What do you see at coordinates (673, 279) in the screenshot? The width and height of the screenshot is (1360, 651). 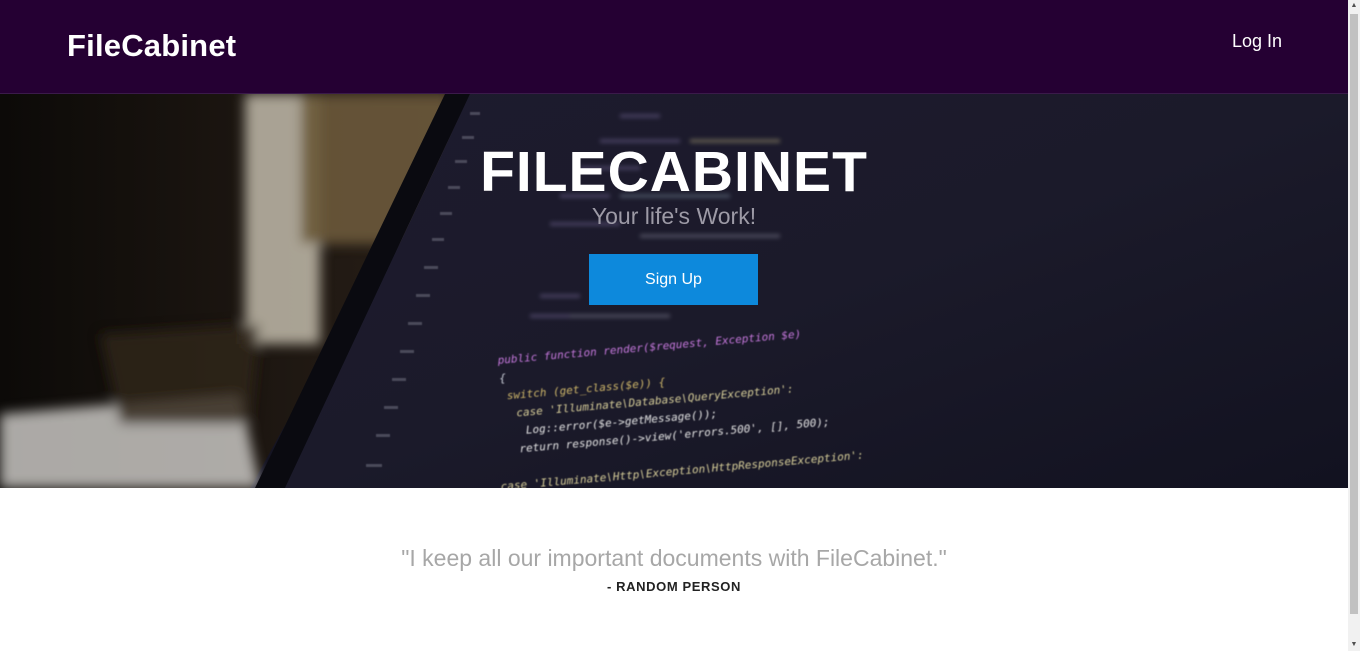 I see `signup-button: Sign Up` at bounding box center [673, 279].